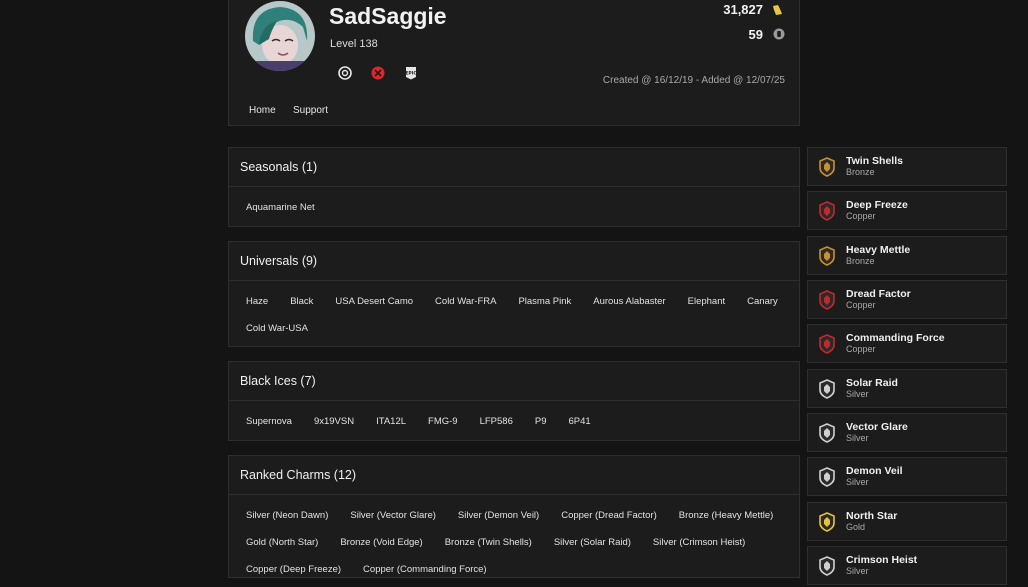 This screenshot has width=1028, height=587. What do you see at coordinates (282, 542) in the screenshot?
I see `item-chip: Gold (North Star)` at bounding box center [282, 542].